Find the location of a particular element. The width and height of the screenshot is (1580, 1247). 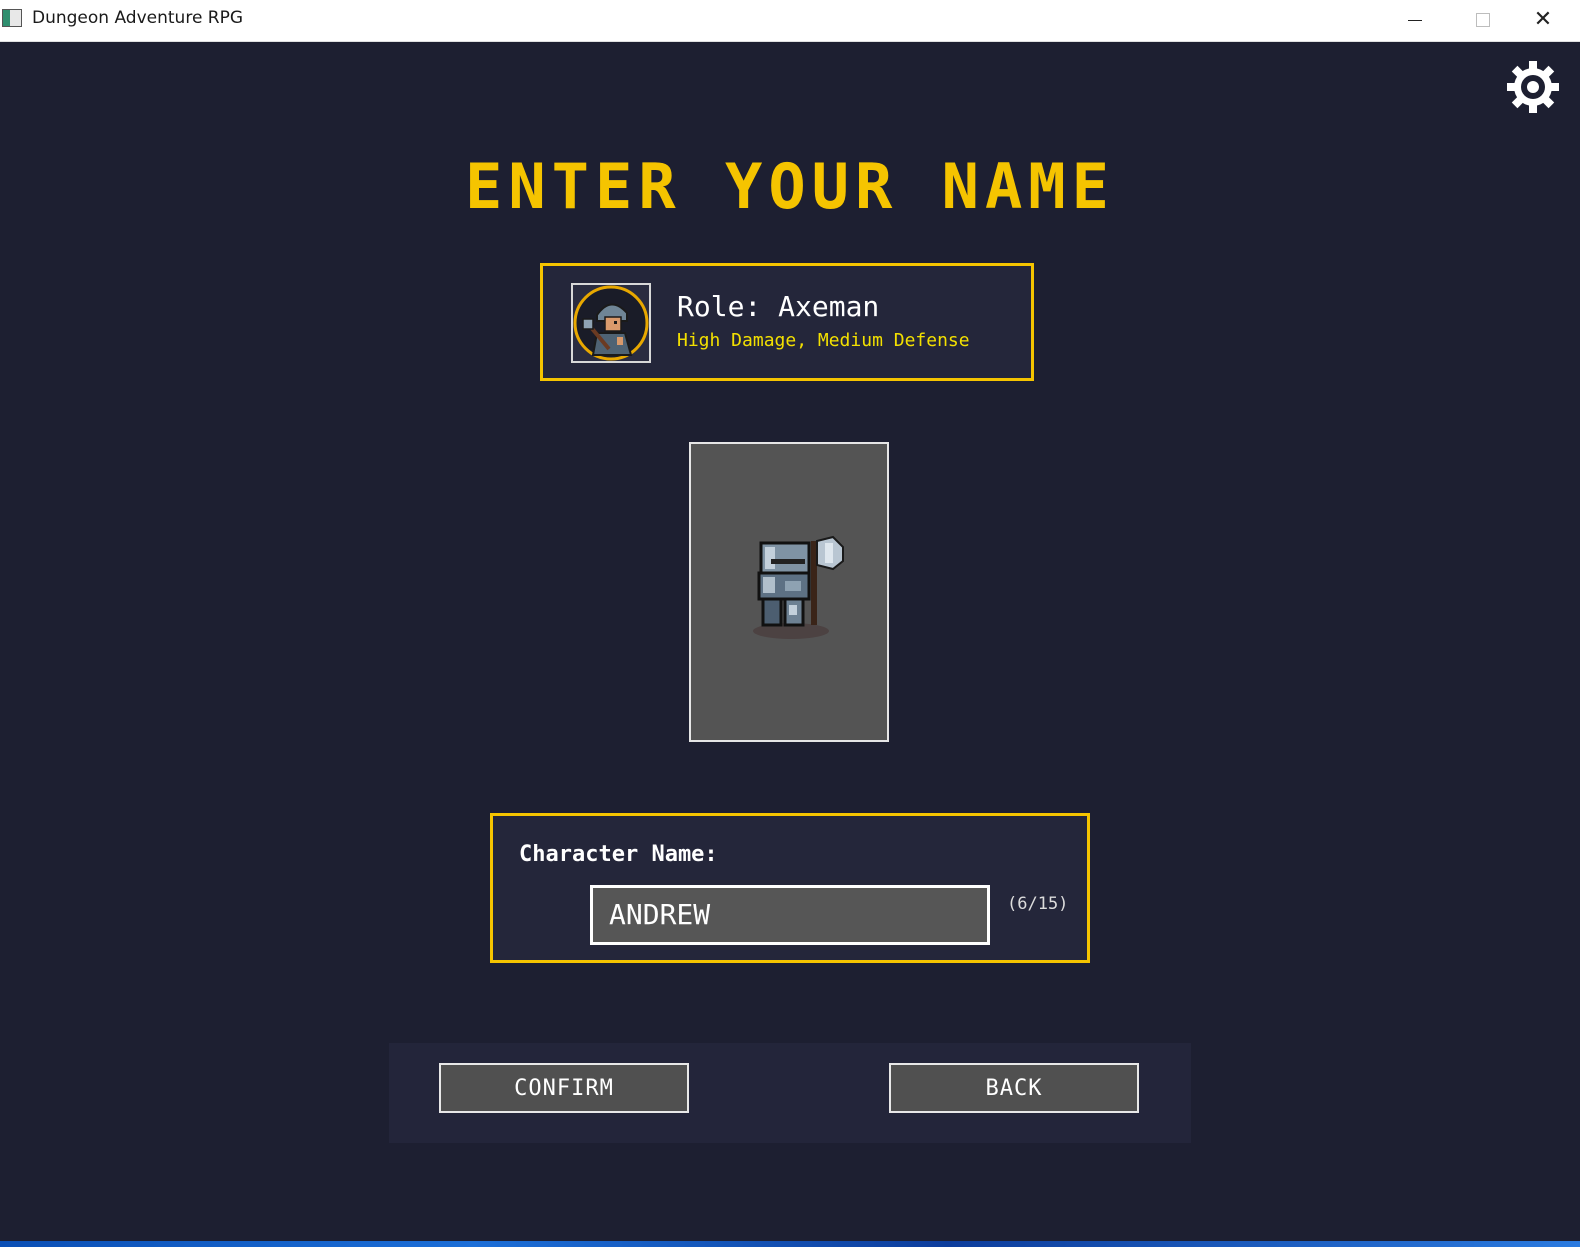

confirm-button: CONFIRM is located at coordinates (564, 1088).